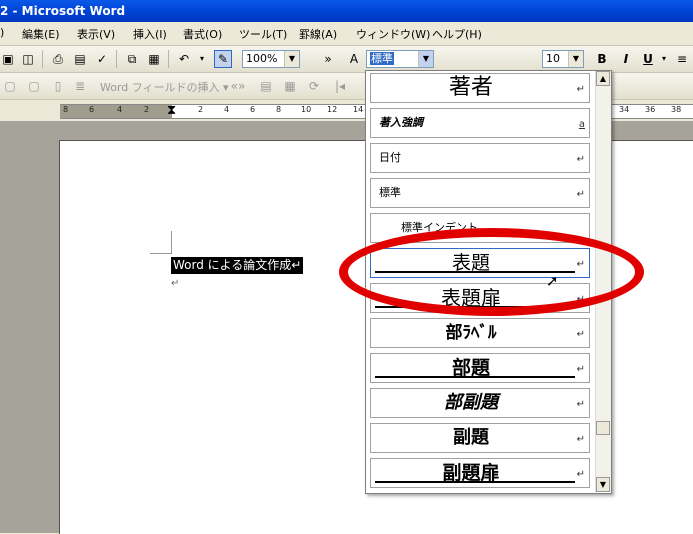 The image size is (693, 534). What do you see at coordinates (480, 158) in the screenshot?
I see `style-item-date: 日付 ↵` at bounding box center [480, 158].